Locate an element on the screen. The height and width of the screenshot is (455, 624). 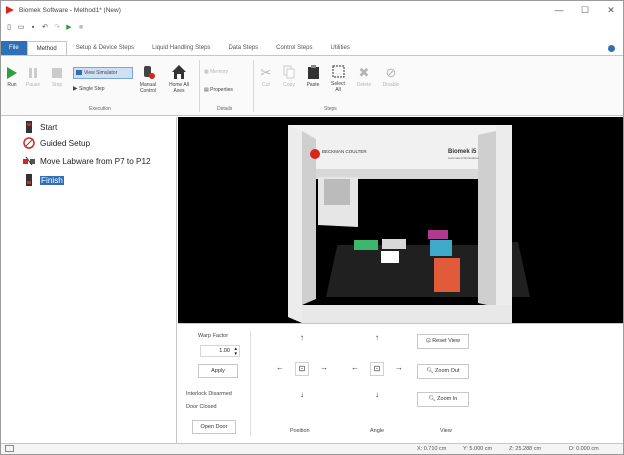
hand-icon is located at coordinates (149, 72).